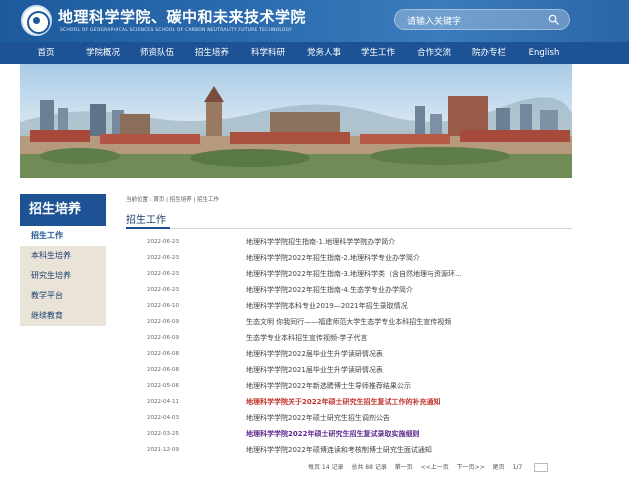  What do you see at coordinates (172, 199) in the screenshot?
I see `breadcrumb: 当前位置 : 首页 | 招生培养 | 招生工作` at bounding box center [172, 199].